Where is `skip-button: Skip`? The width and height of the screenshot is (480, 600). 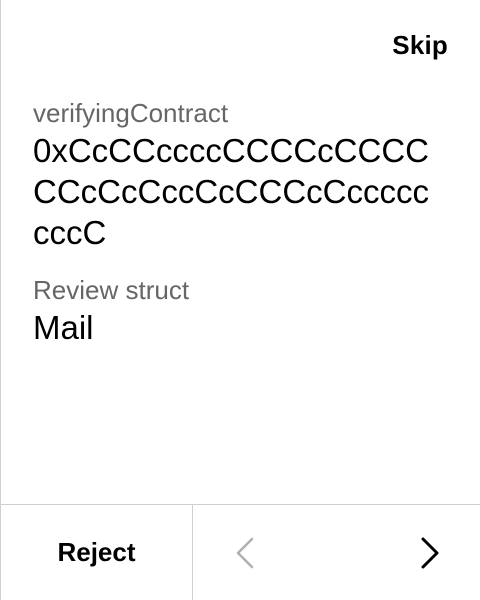
skip-button: Skip is located at coordinates (420, 45).